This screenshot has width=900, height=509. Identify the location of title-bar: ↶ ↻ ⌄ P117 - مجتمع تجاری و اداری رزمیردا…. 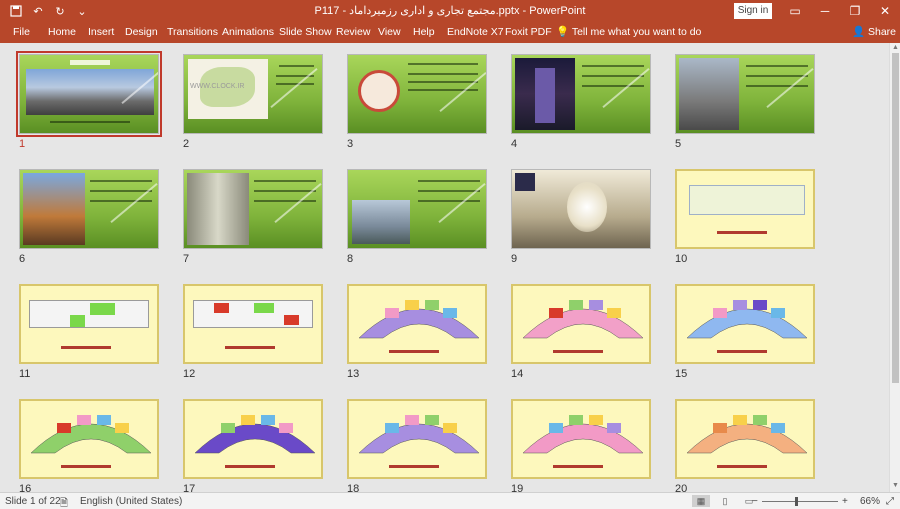
(450, 11).